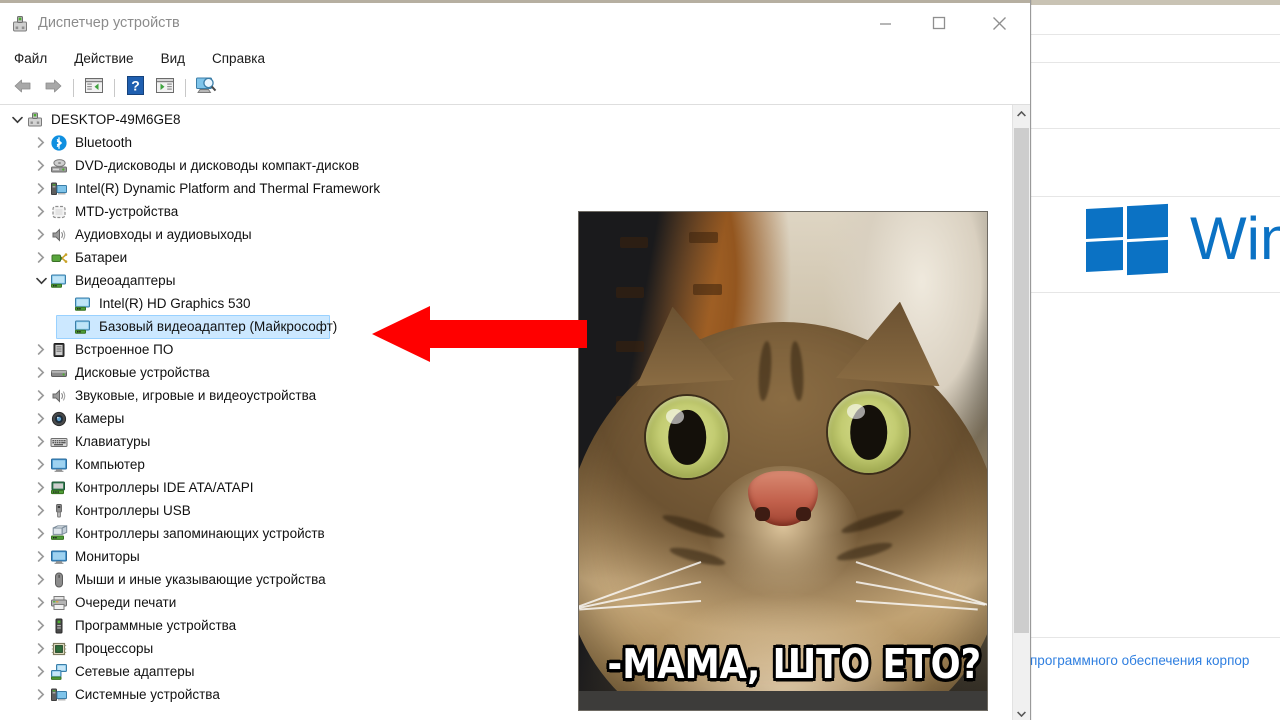 The height and width of the screenshot is (720, 1280). I want to click on back-button, so click(23, 88).